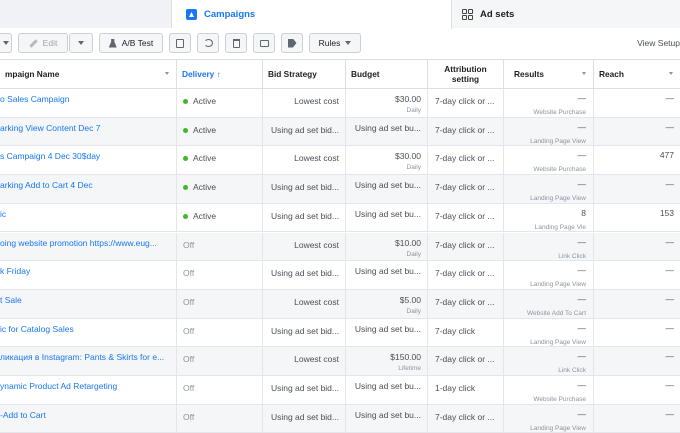  I want to click on sort-icon, so click(584, 73).